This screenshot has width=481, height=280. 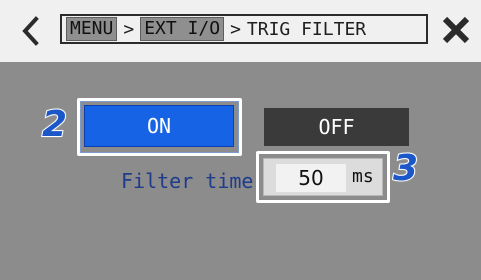 What do you see at coordinates (336, 127) in the screenshot?
I see `off-button: OFF` at bounding box center [336, 127].